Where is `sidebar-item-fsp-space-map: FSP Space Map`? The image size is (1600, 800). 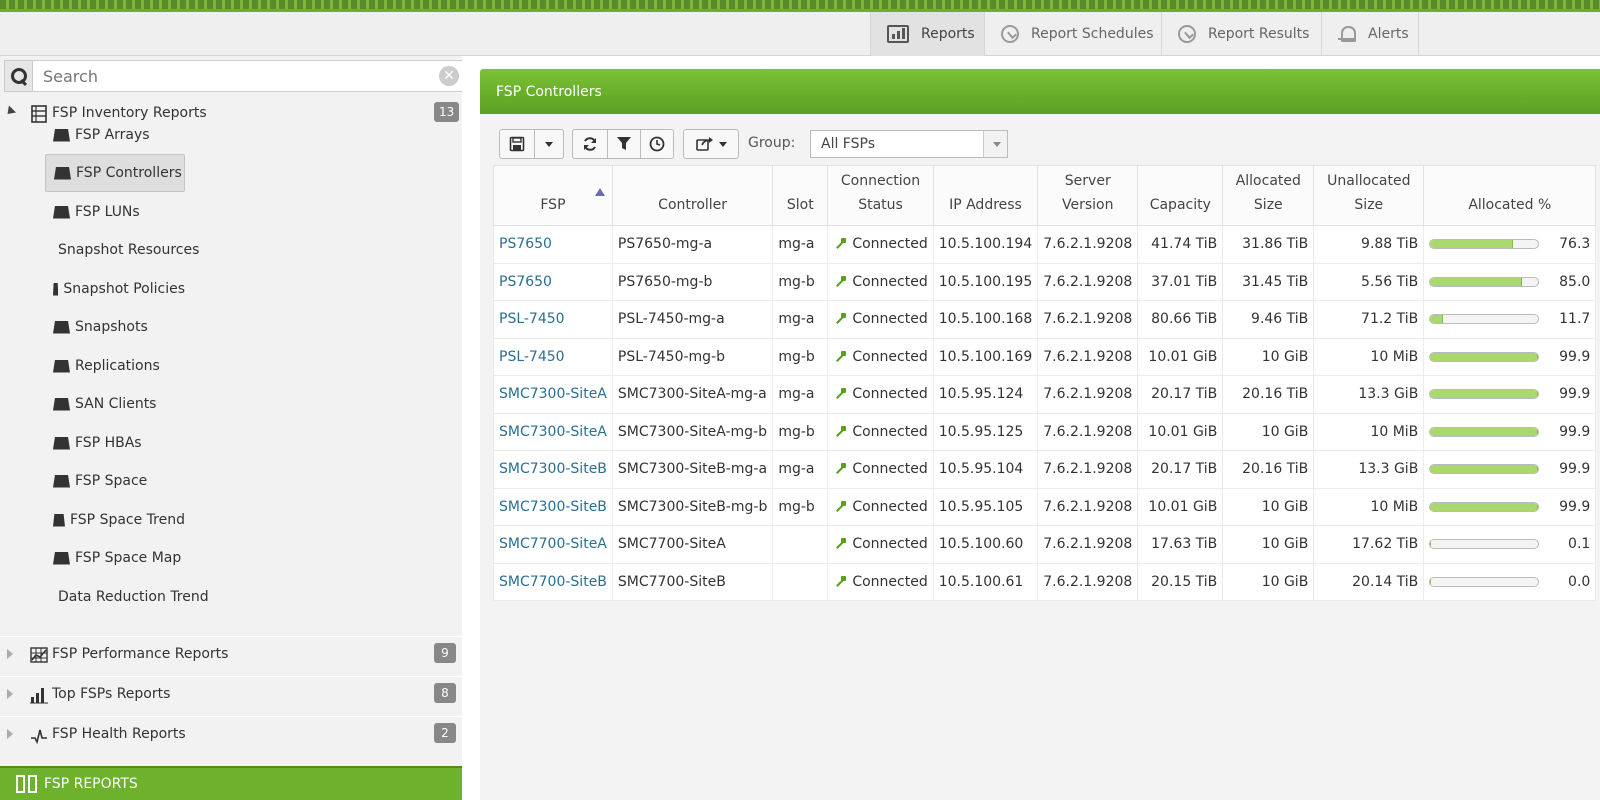 sidebar-item-fsp-space-map: FSP Space Map is located at coordinates (115, 558).